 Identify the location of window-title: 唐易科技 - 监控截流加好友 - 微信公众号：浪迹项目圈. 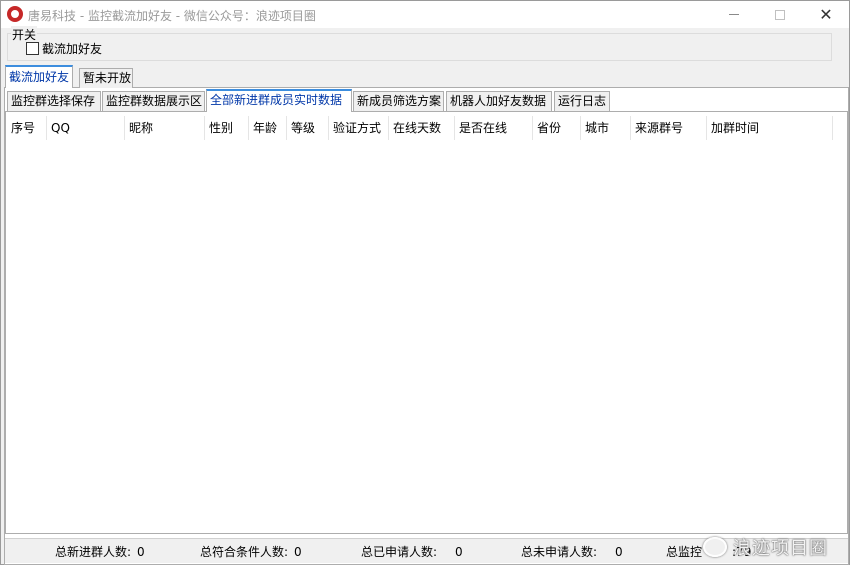
(172, 16).